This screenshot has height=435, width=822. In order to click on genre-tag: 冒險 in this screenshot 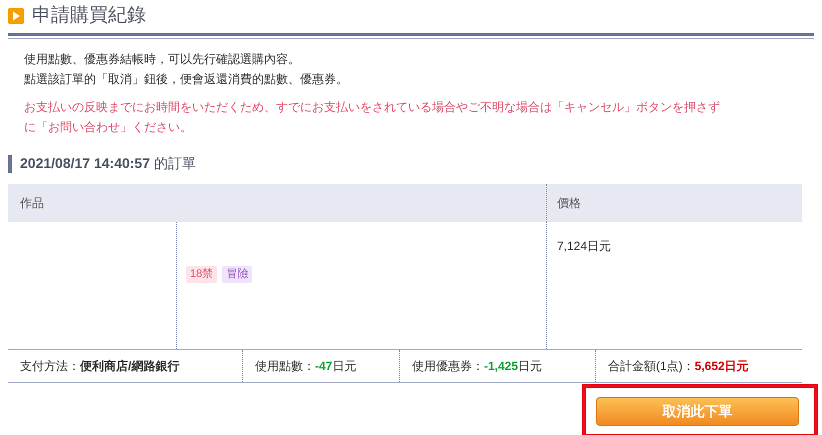, I will do `click(237, 274)`.